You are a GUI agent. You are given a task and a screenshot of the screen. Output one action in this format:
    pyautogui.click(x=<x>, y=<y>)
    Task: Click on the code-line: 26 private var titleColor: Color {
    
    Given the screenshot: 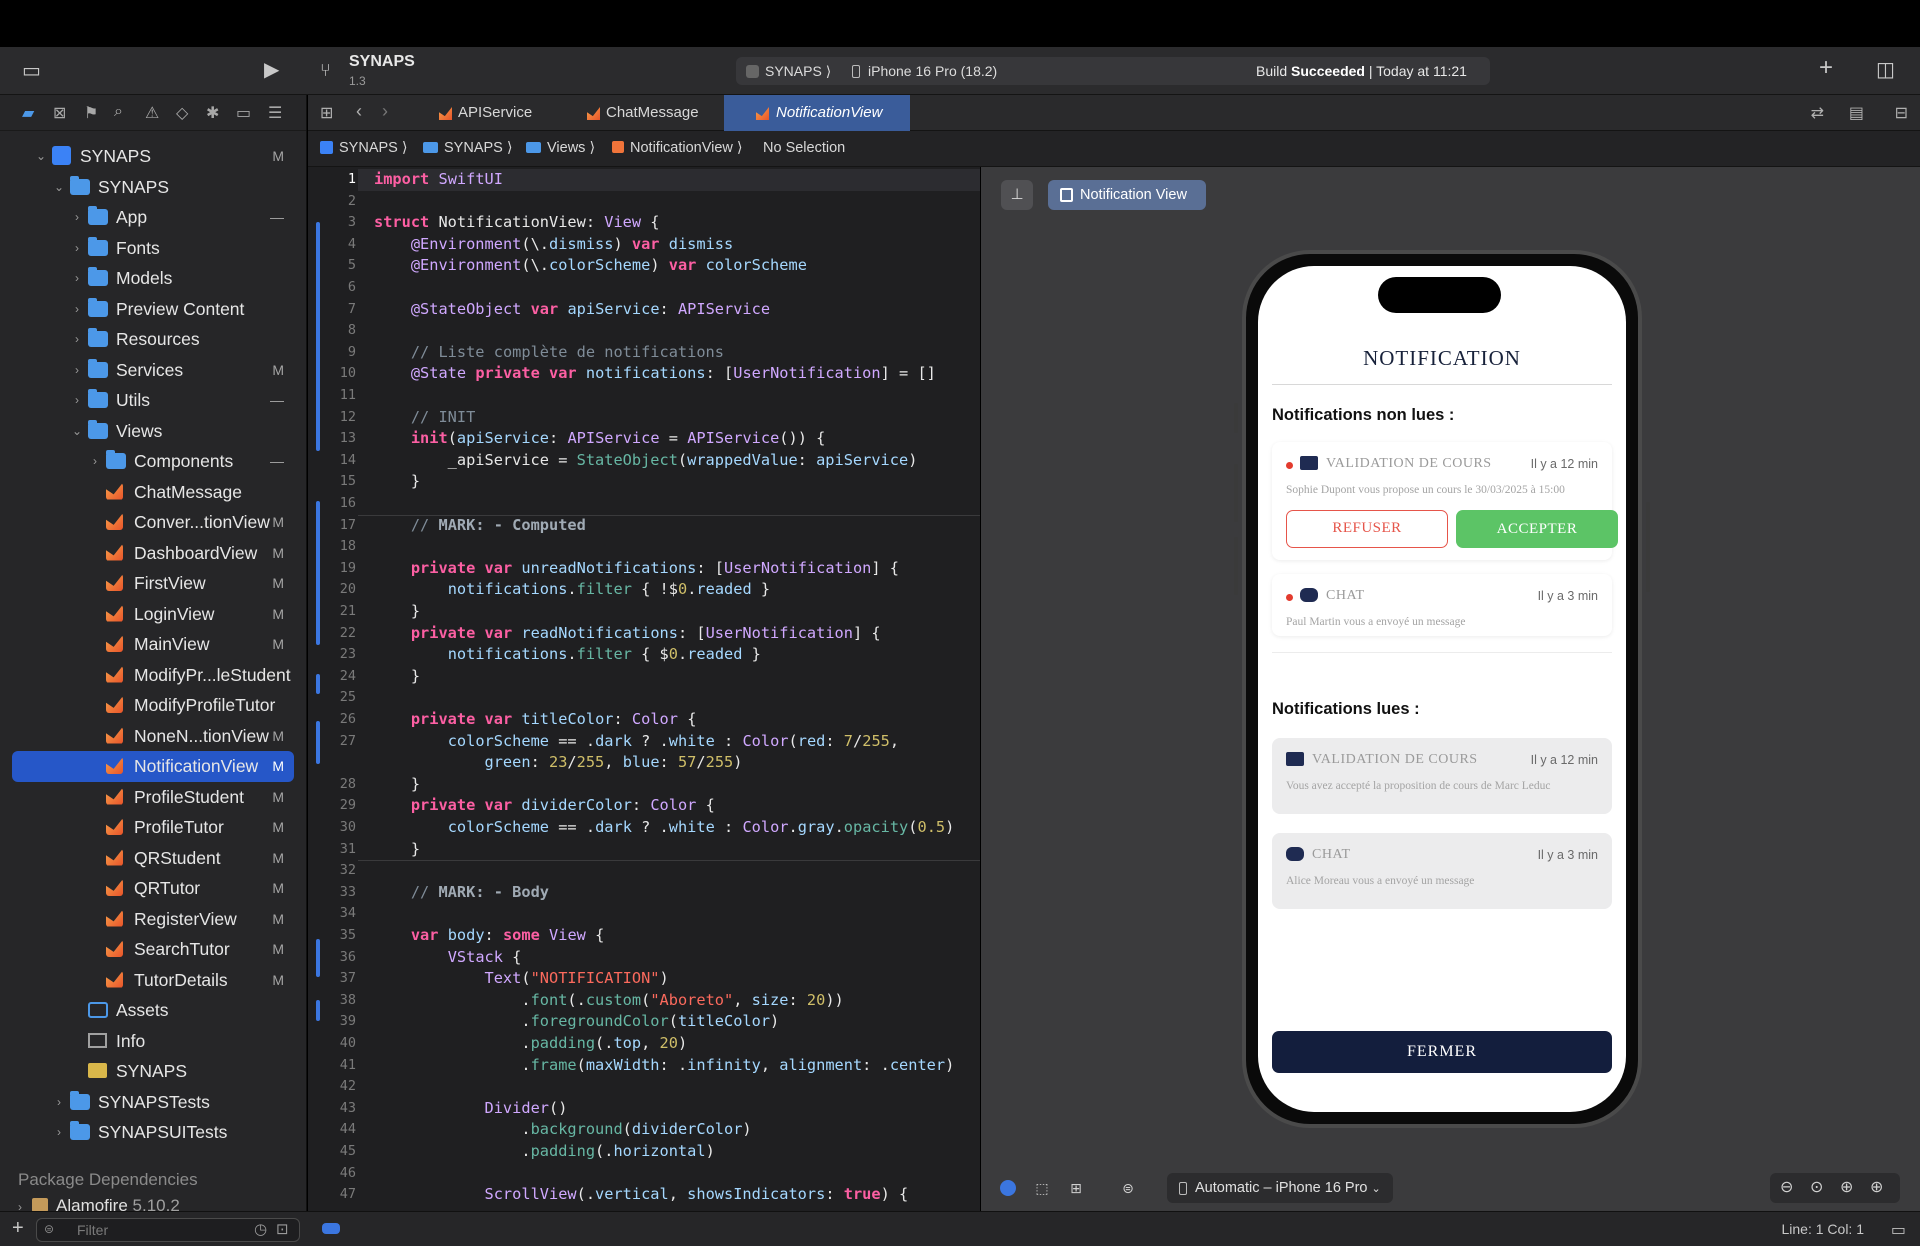 What is the action you would take?
    pyautogui.click(x=644, y=720)
    